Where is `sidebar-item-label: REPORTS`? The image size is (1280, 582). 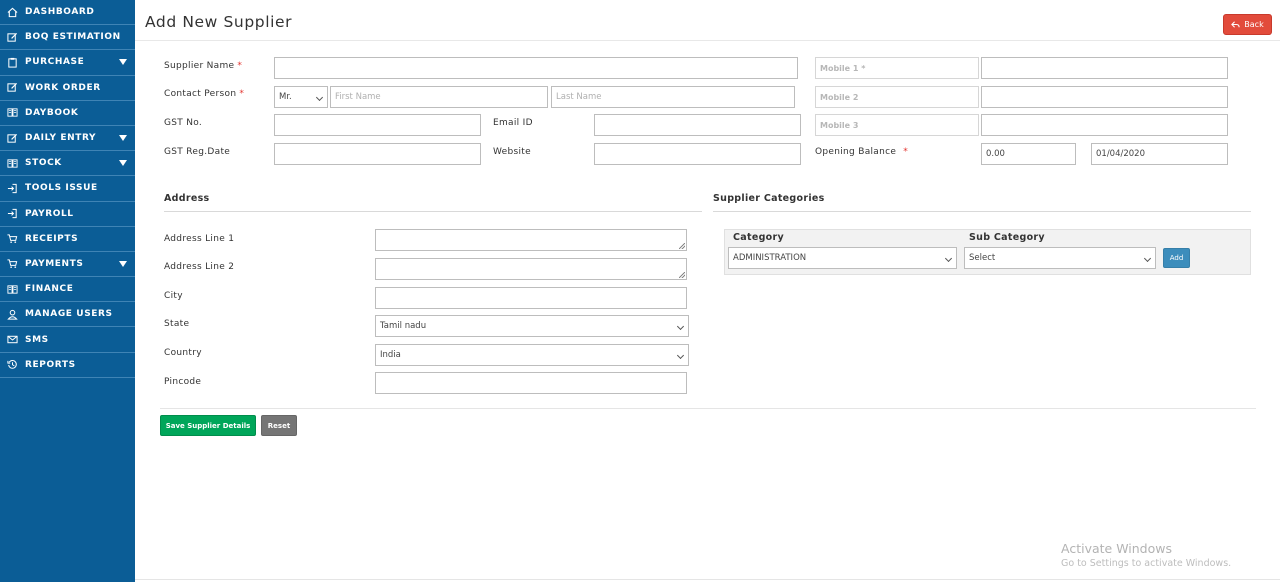 sidebar-item-label: REPORTS is located at coordinates (50, 364).